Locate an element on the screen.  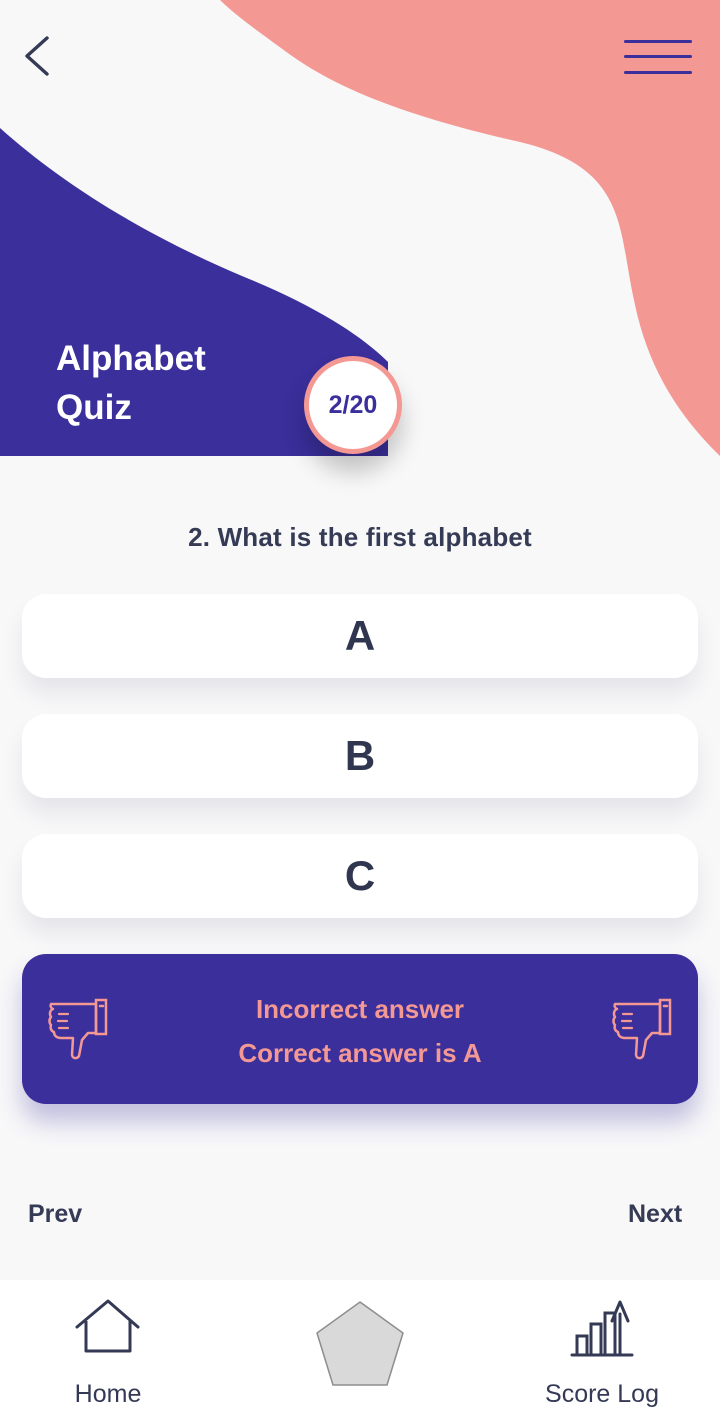
menu-line-top is located at coordinates (658, 41).